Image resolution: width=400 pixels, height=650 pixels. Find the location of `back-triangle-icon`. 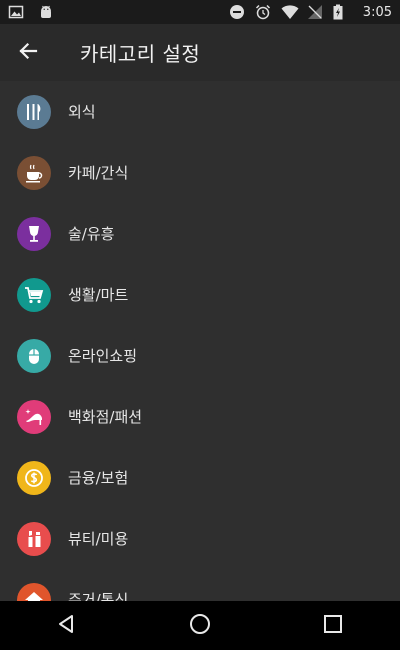

back-triangle-icon is located at coordinates (67, 626).